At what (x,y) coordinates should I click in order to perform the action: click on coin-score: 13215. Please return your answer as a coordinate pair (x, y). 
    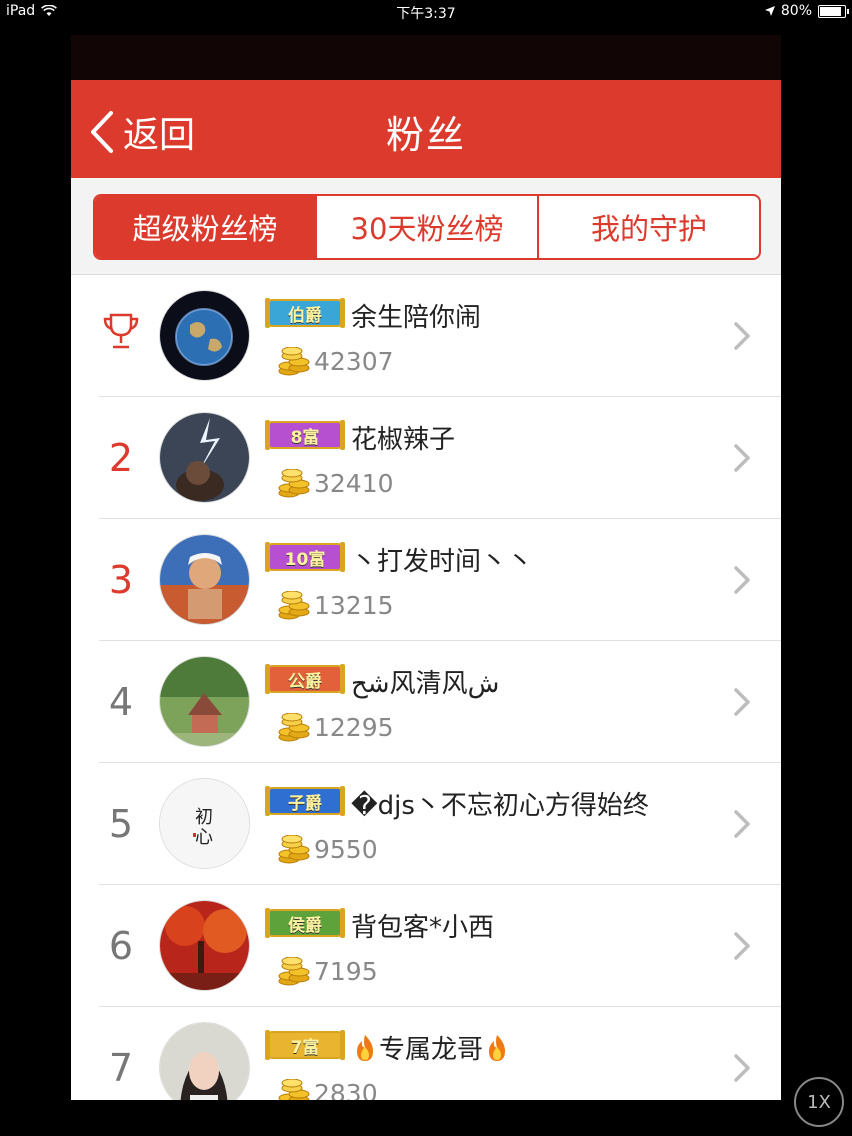
    Looking at the image, I should click on (354, 605).